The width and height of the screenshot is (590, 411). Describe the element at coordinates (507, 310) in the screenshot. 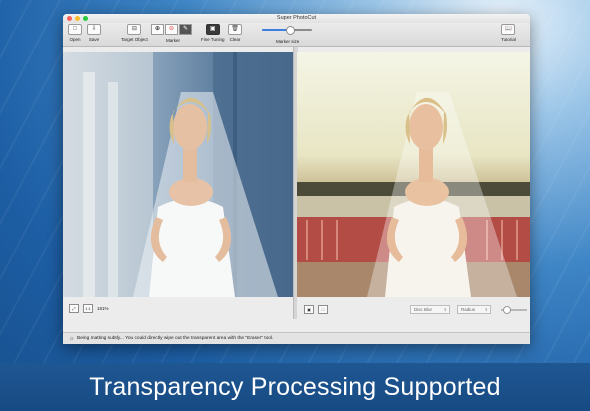

I see `radius-slider-knob` at that location.